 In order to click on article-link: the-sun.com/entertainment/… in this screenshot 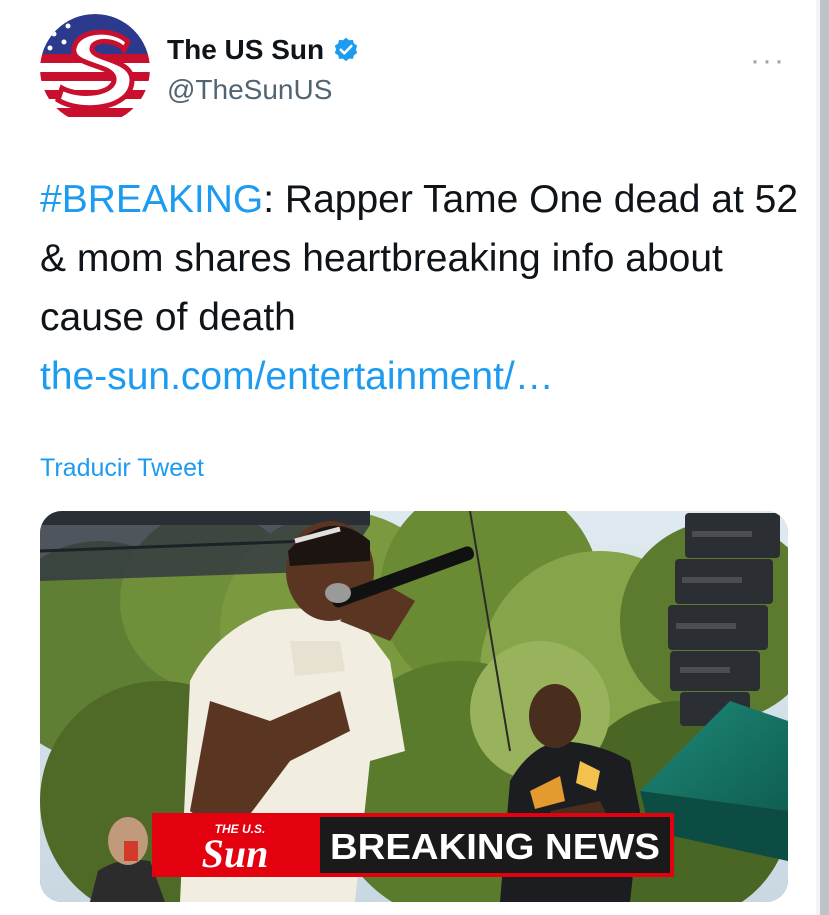, I will do `click(420, 376)`.